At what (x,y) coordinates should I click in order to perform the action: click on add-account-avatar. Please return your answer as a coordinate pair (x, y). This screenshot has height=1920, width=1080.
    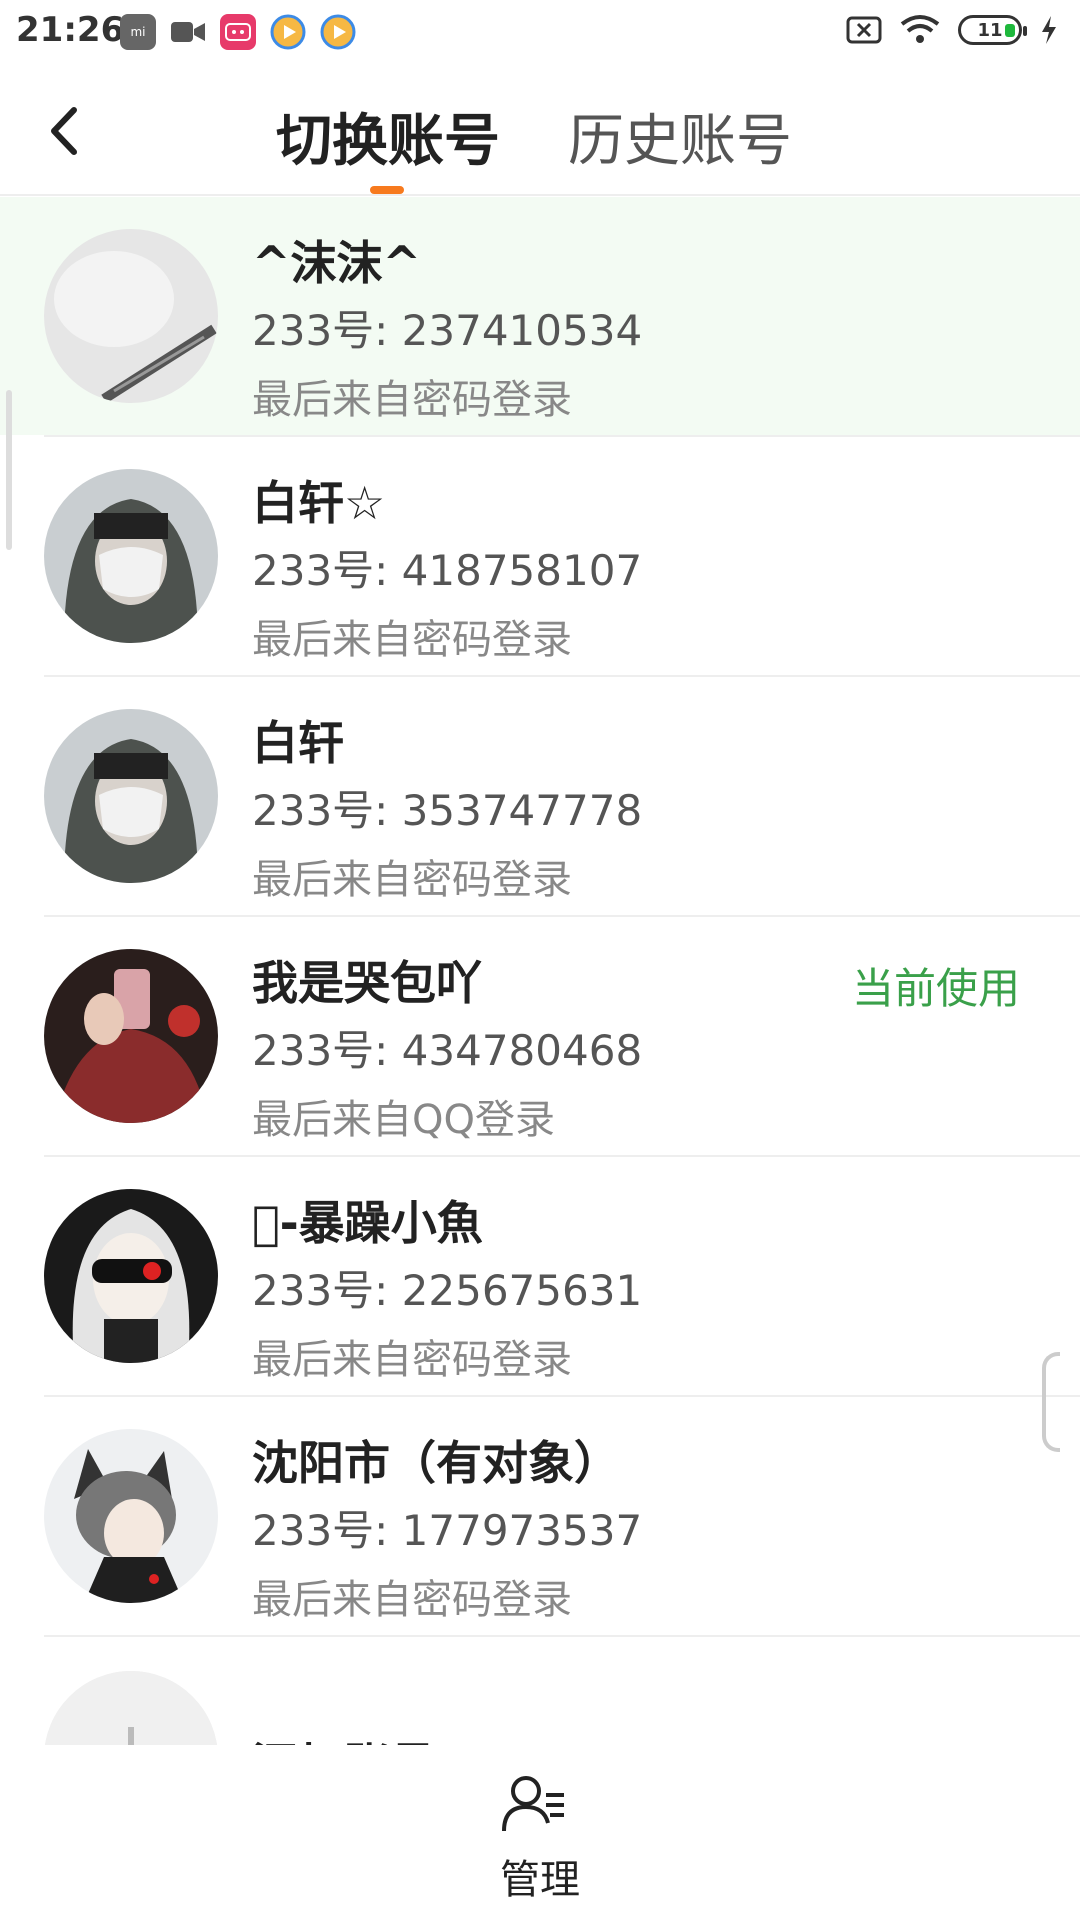
    Looking at the image, I should click on (131, 1709).